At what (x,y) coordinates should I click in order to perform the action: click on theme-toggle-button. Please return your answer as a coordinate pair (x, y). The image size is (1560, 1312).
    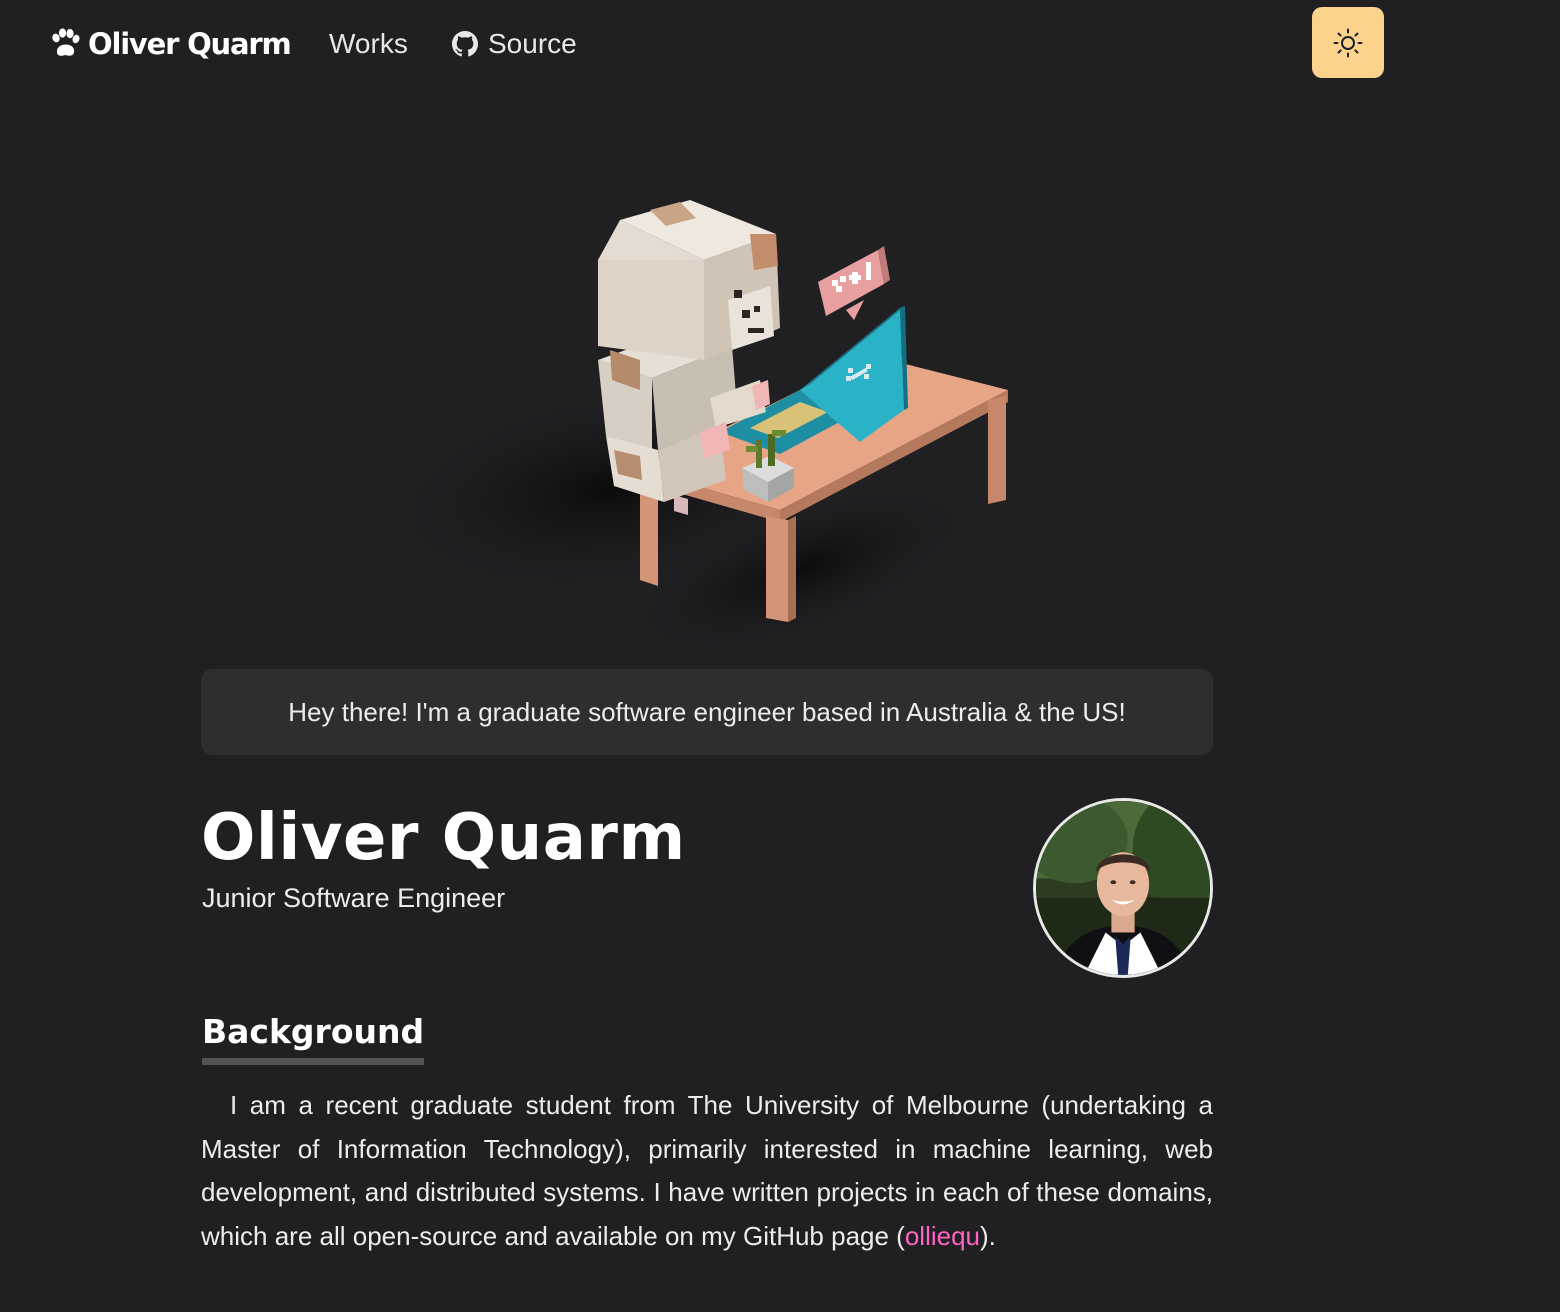
    Looking at the image, I should click on (1348, 42).